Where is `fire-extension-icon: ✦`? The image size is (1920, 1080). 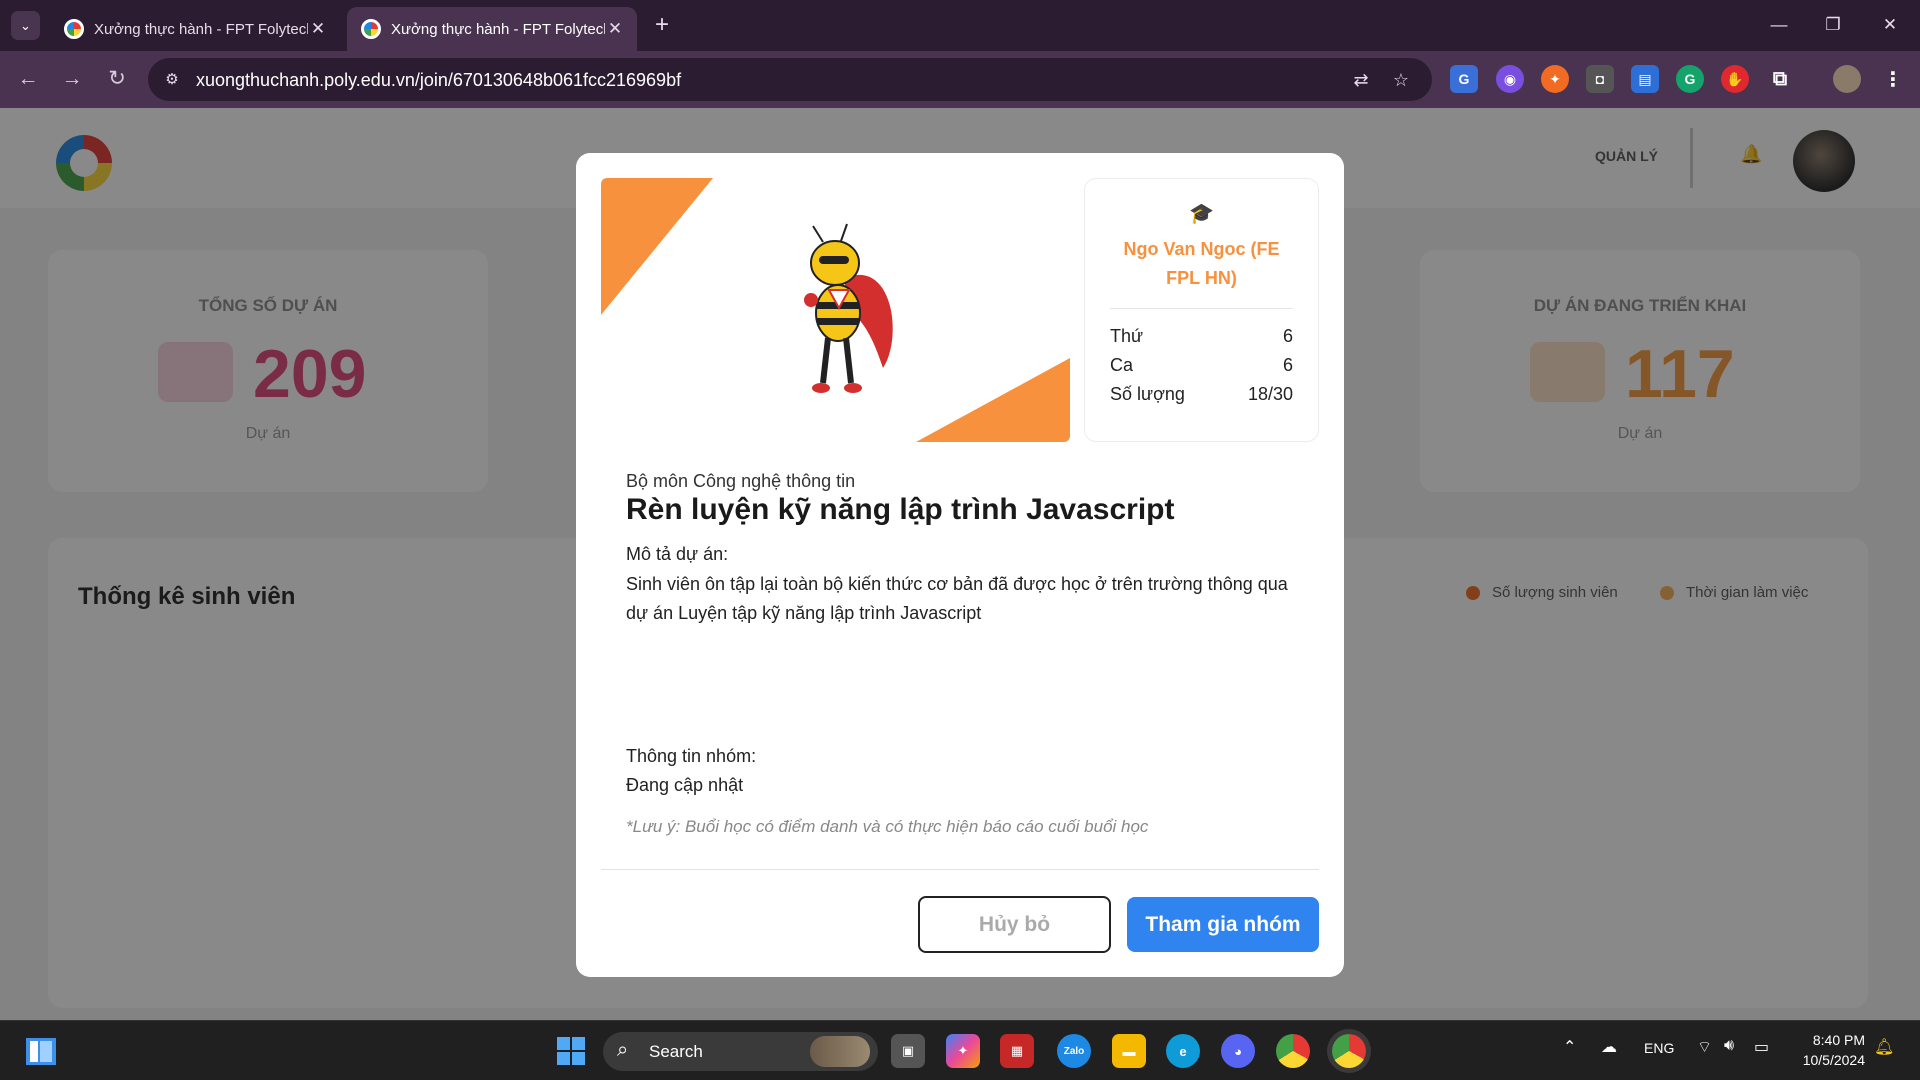
fire-extension-icon: ✦ is located at coordinates (1555, 79).